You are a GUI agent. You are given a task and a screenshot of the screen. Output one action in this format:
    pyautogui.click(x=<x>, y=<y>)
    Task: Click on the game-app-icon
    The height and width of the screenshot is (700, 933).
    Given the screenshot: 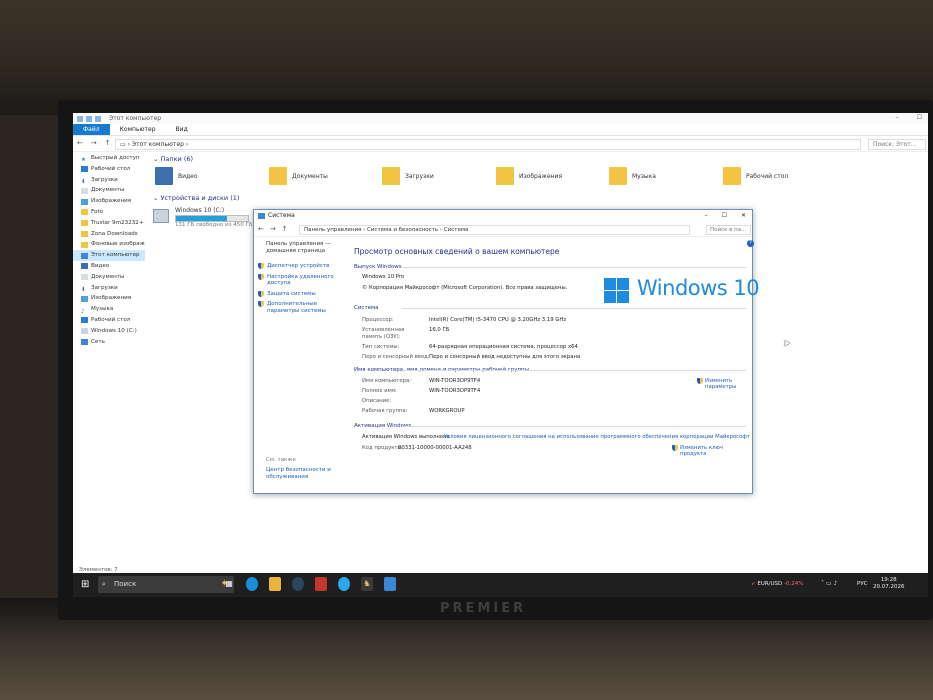 What is the action you would take?
    pyautogui.click(x=321, y=584)
    